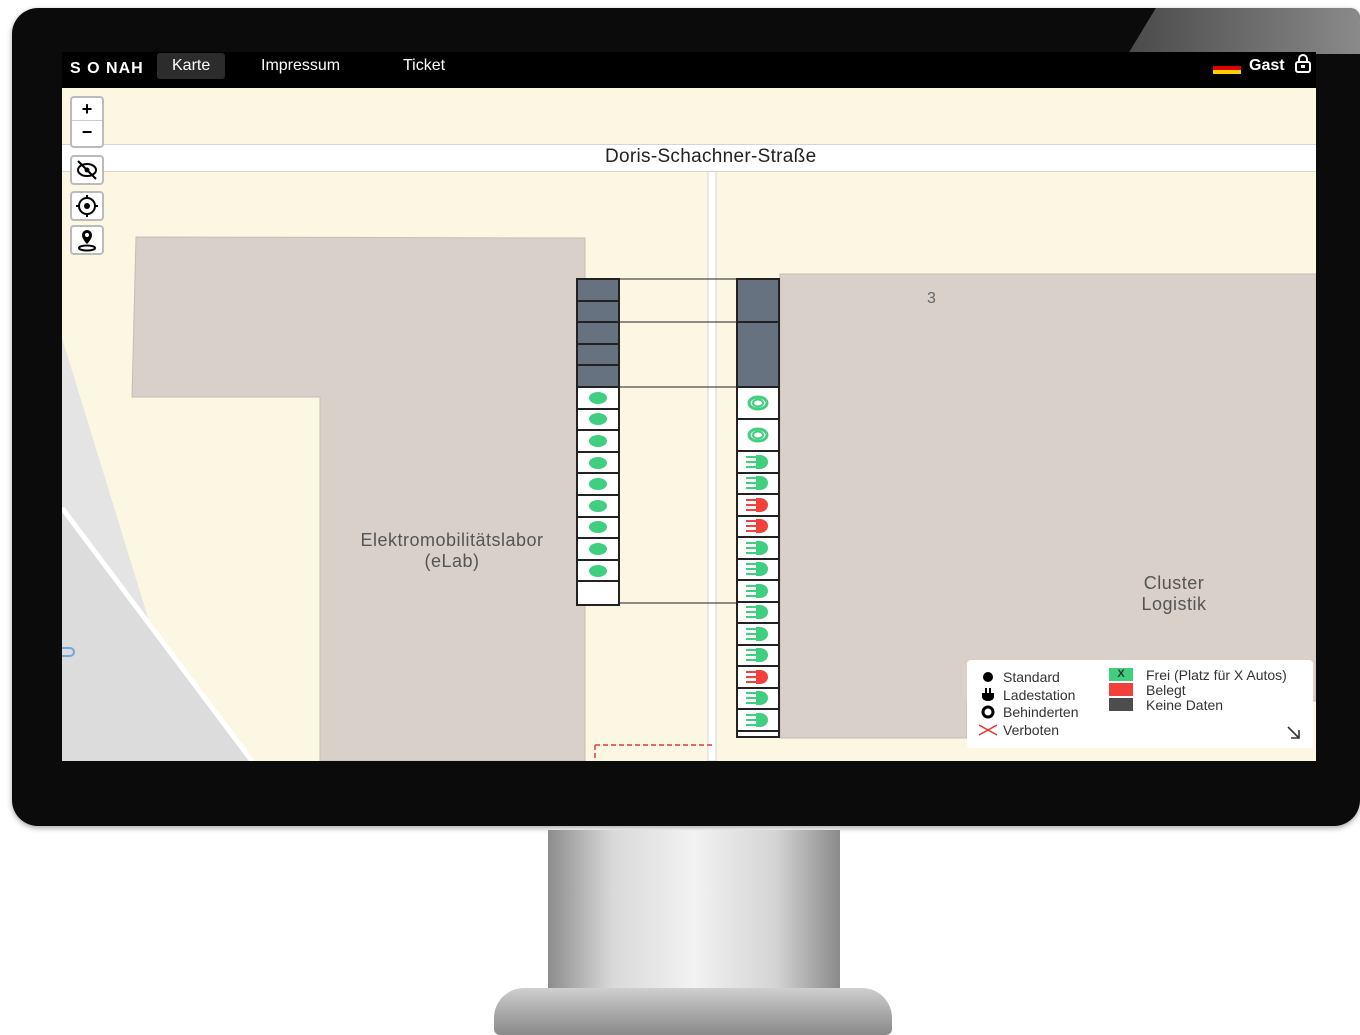 Image resolution: width=1360 pixels, height=1035 pixels. What do you see at coordinates (300, 66) in the screenshot?
I see `nav-item-impressum: Impressum` at bounding box center [300, 66].